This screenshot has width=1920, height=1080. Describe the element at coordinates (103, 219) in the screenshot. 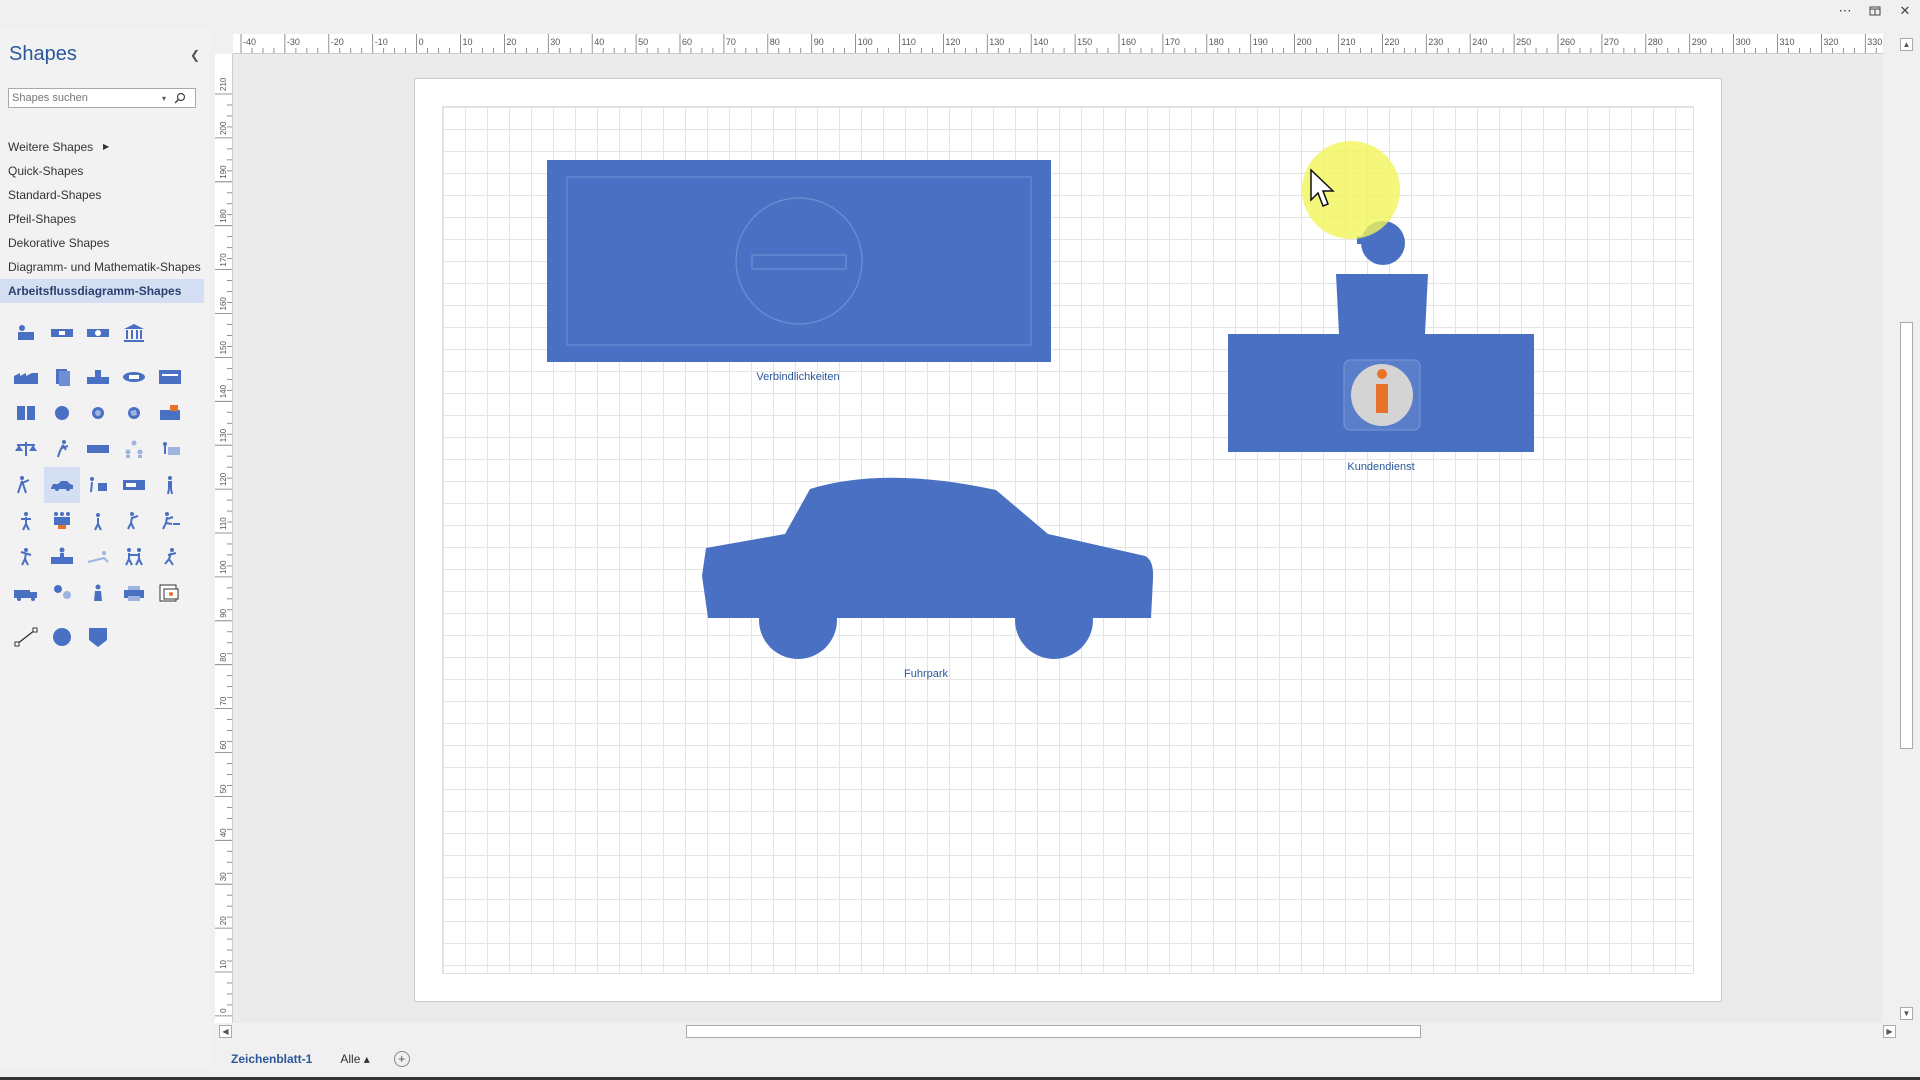

I see `stencil-pfeil-shapes: Pfeil-Shapes` at that location.